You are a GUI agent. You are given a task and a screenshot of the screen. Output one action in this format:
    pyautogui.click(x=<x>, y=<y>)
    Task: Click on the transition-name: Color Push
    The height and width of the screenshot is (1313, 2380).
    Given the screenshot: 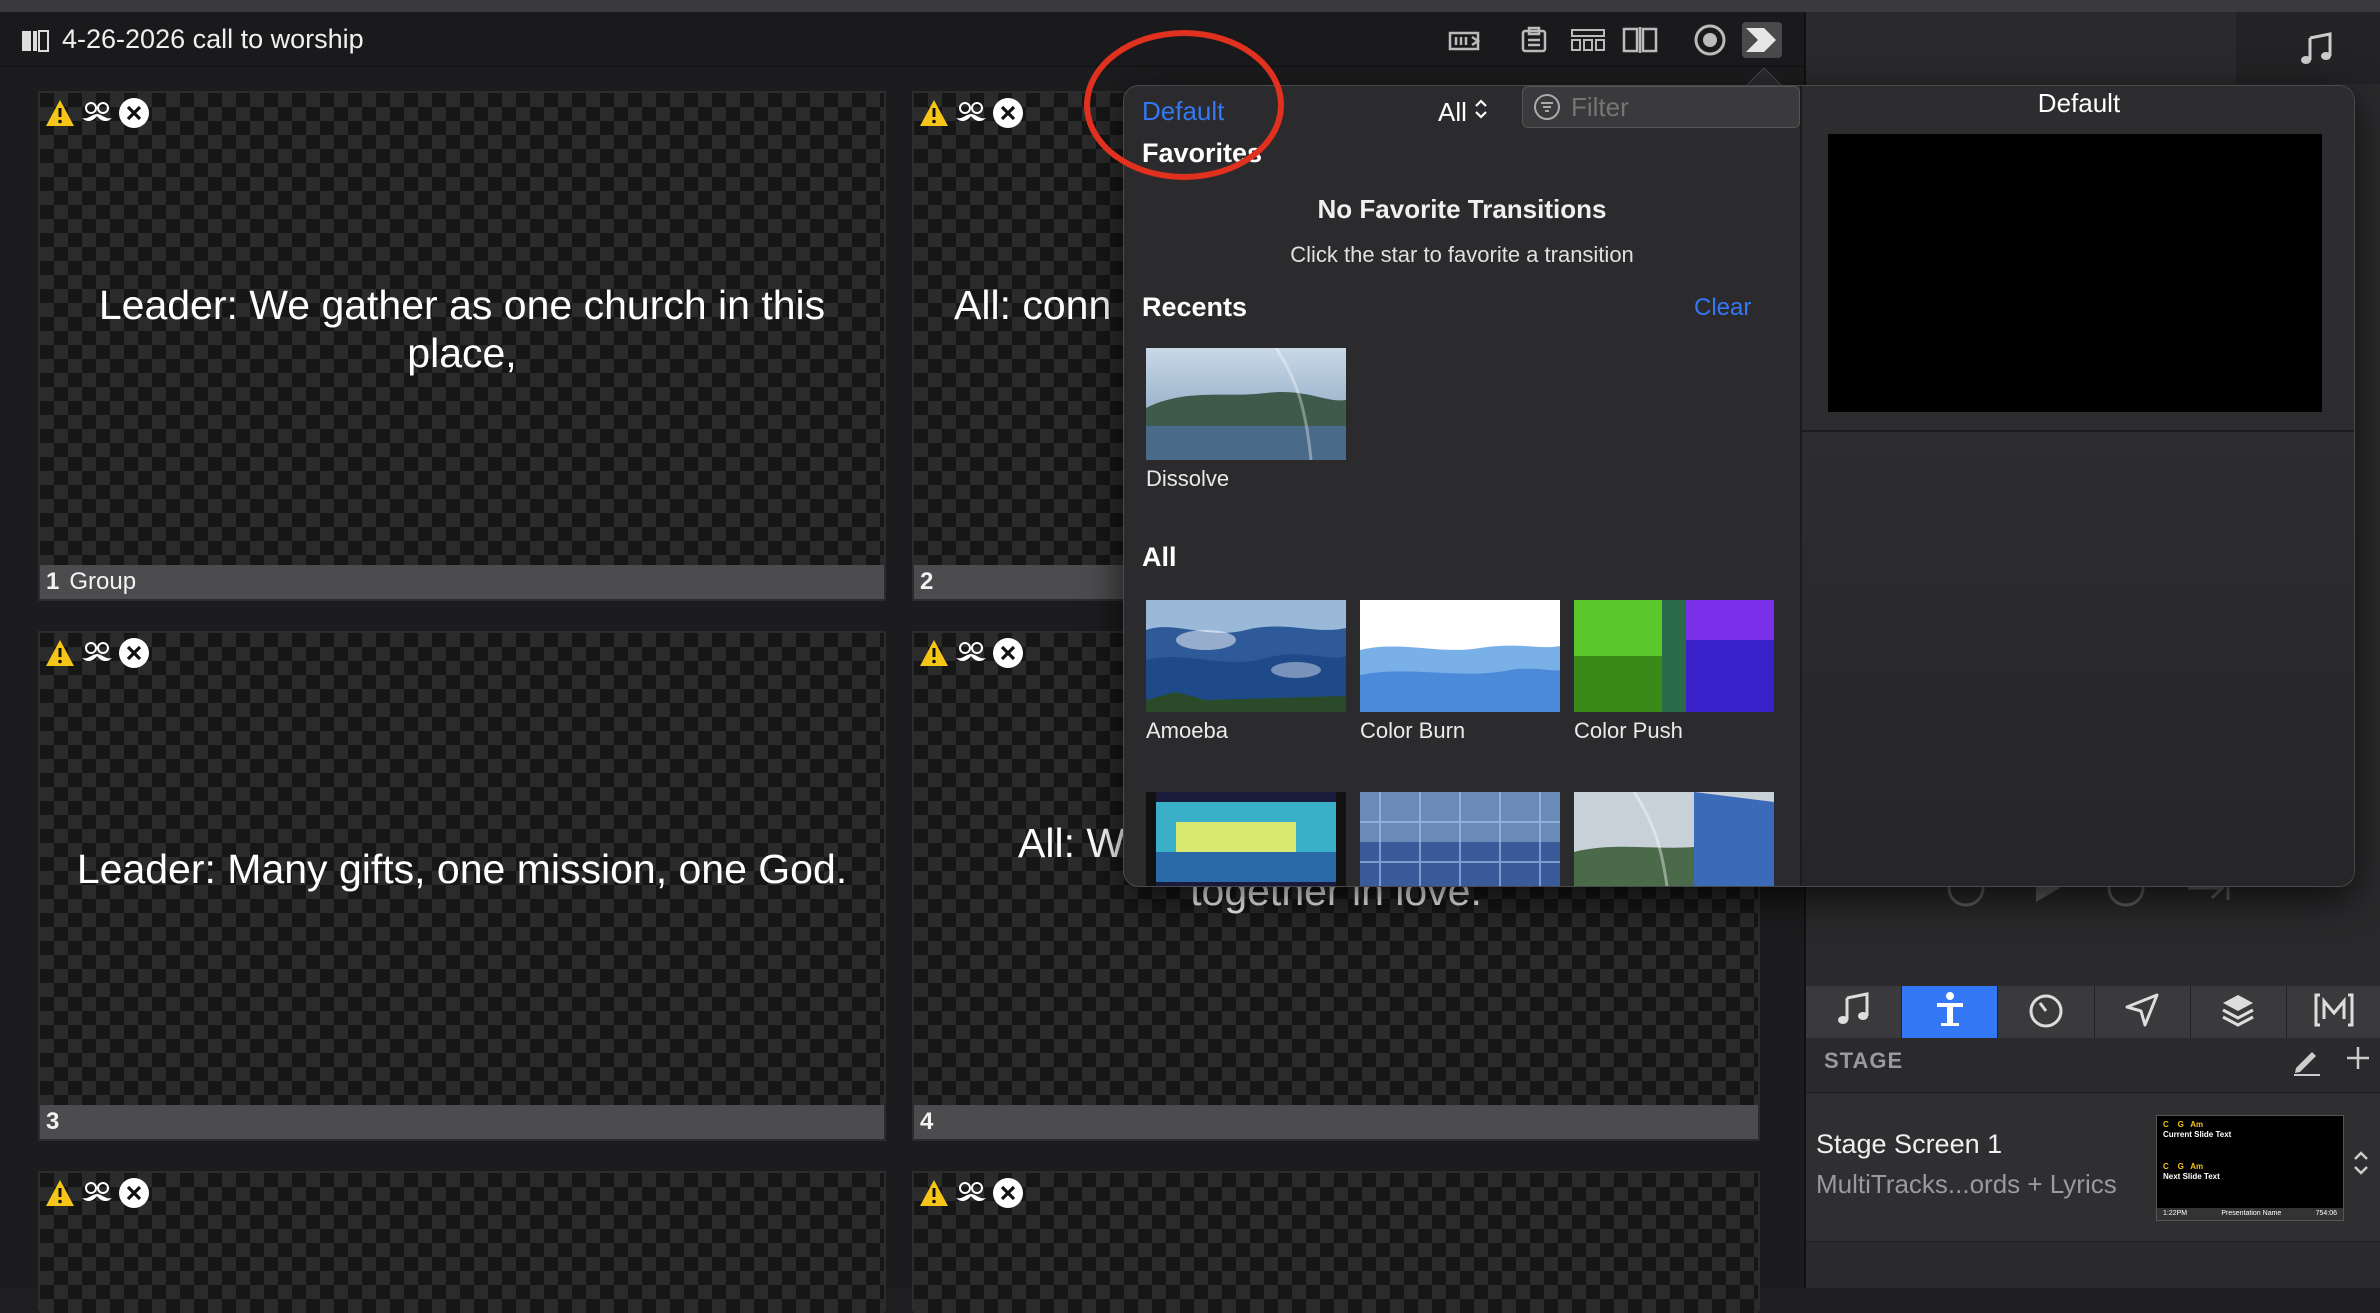 What is the action you would take?
    pyautogui.click(x=1628, y=730)
    